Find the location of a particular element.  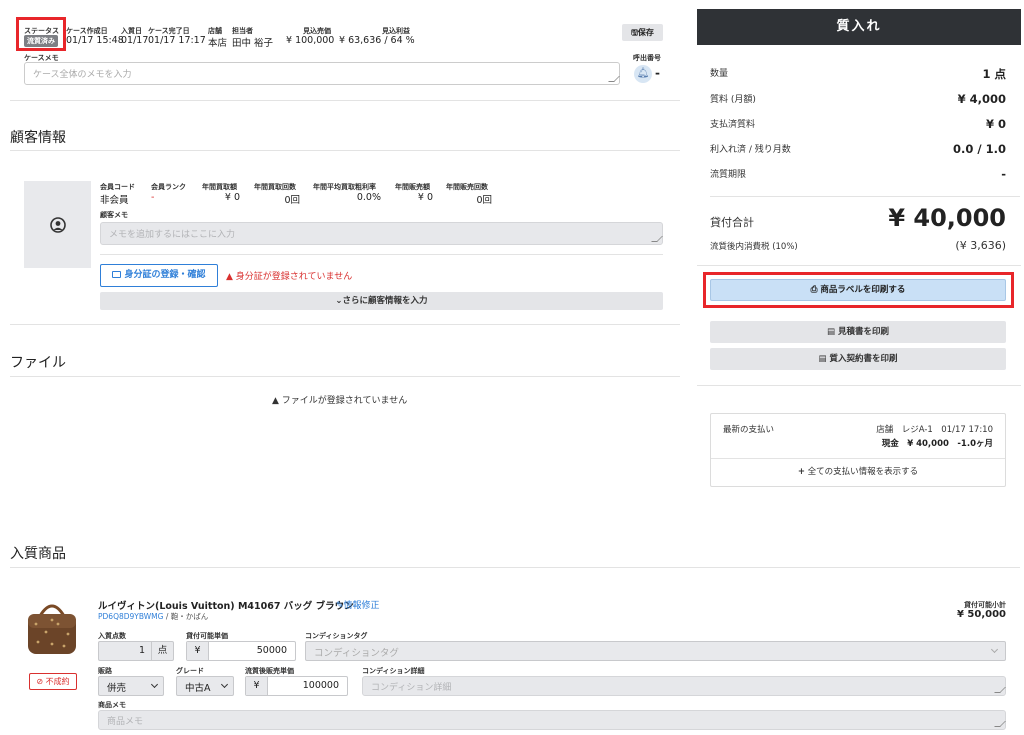

item-memo-placeholder: 商品メモ is located at coordinates (125, 722).